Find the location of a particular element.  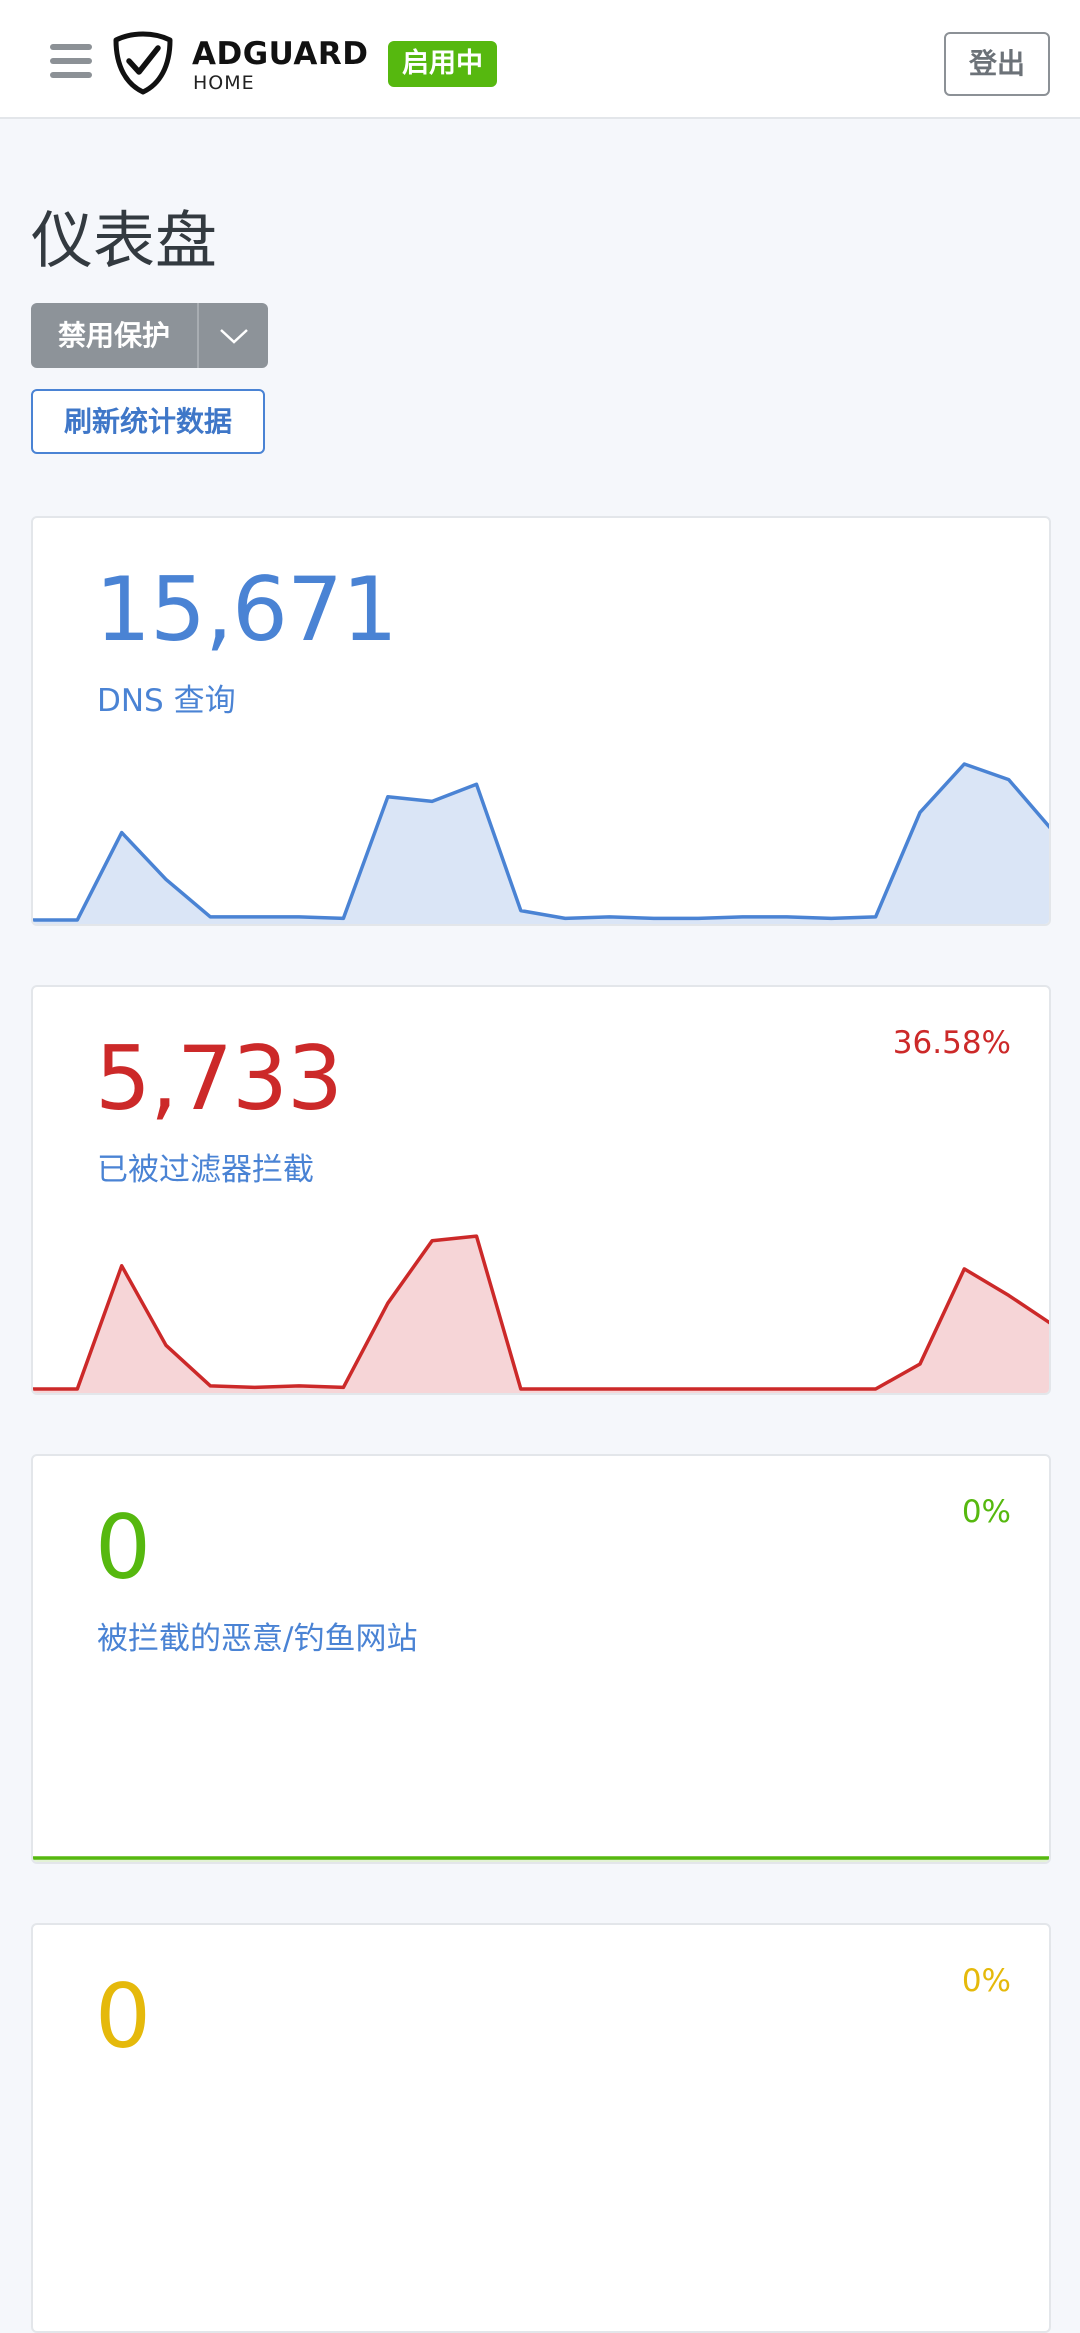

blocked-by-filters-label: 已被过滤器拦截 is located at coordinates (205, 1170).